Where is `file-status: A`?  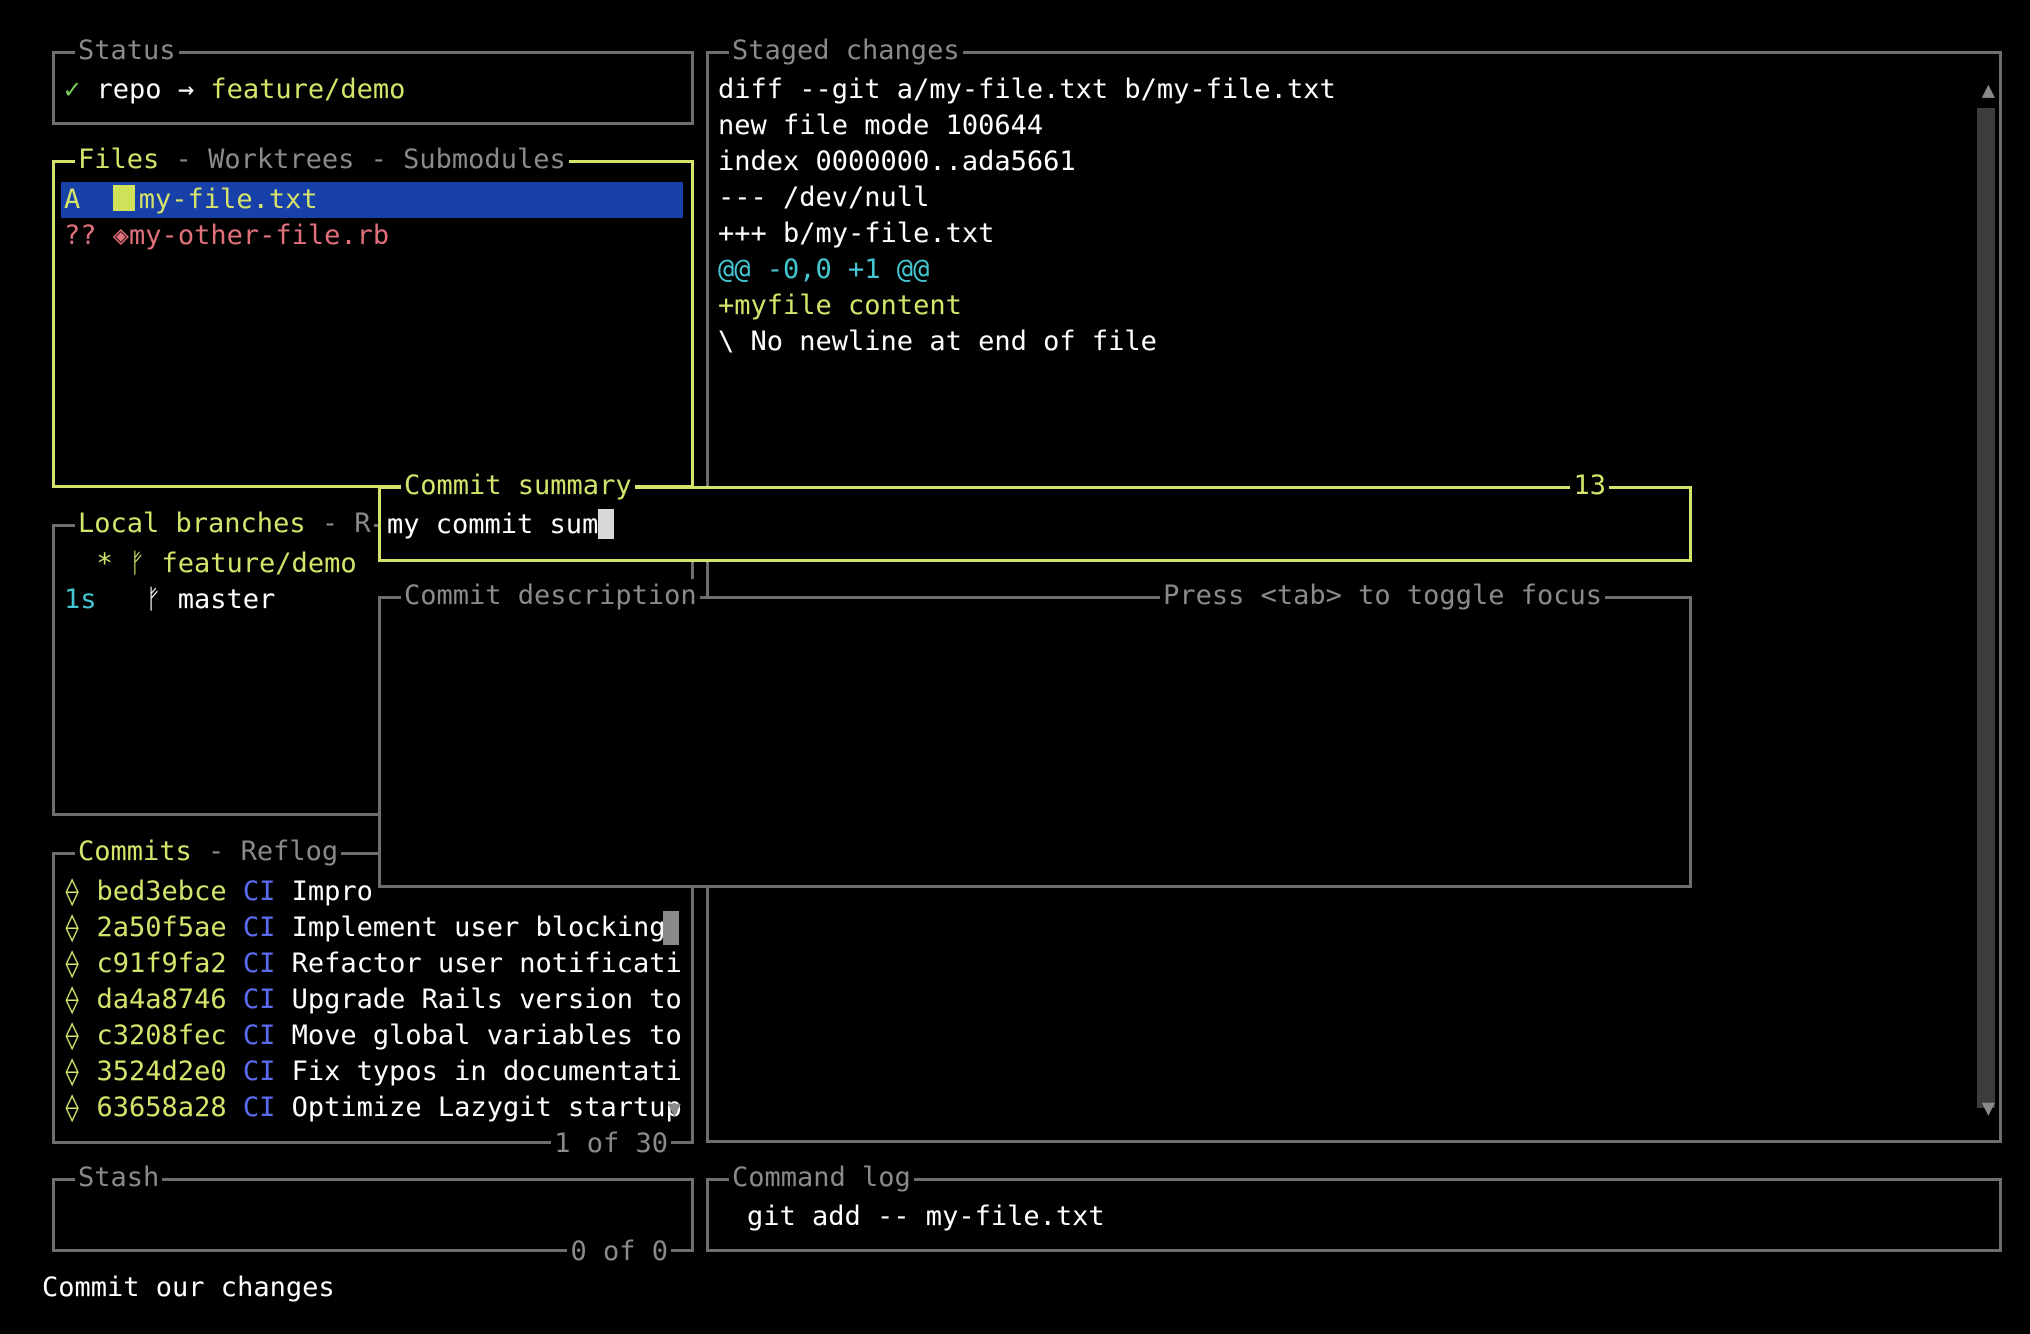
file-status: A is located at coordinates (72, 199).